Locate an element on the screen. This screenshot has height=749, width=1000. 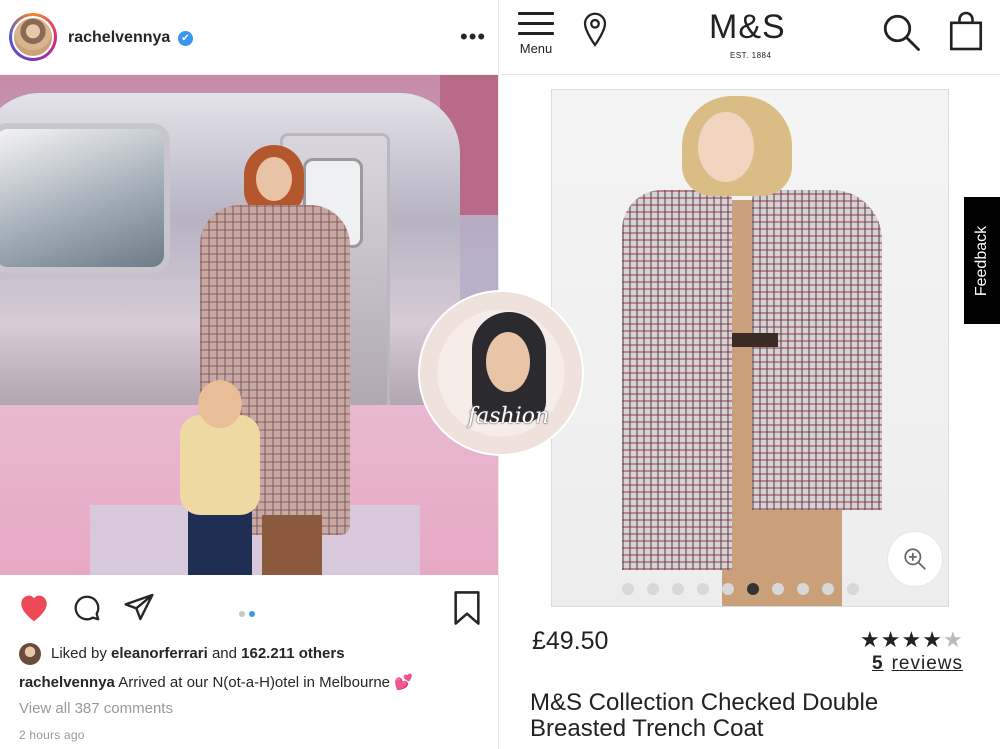
verified-icon: ✔ is located at coordinates (185, 38).